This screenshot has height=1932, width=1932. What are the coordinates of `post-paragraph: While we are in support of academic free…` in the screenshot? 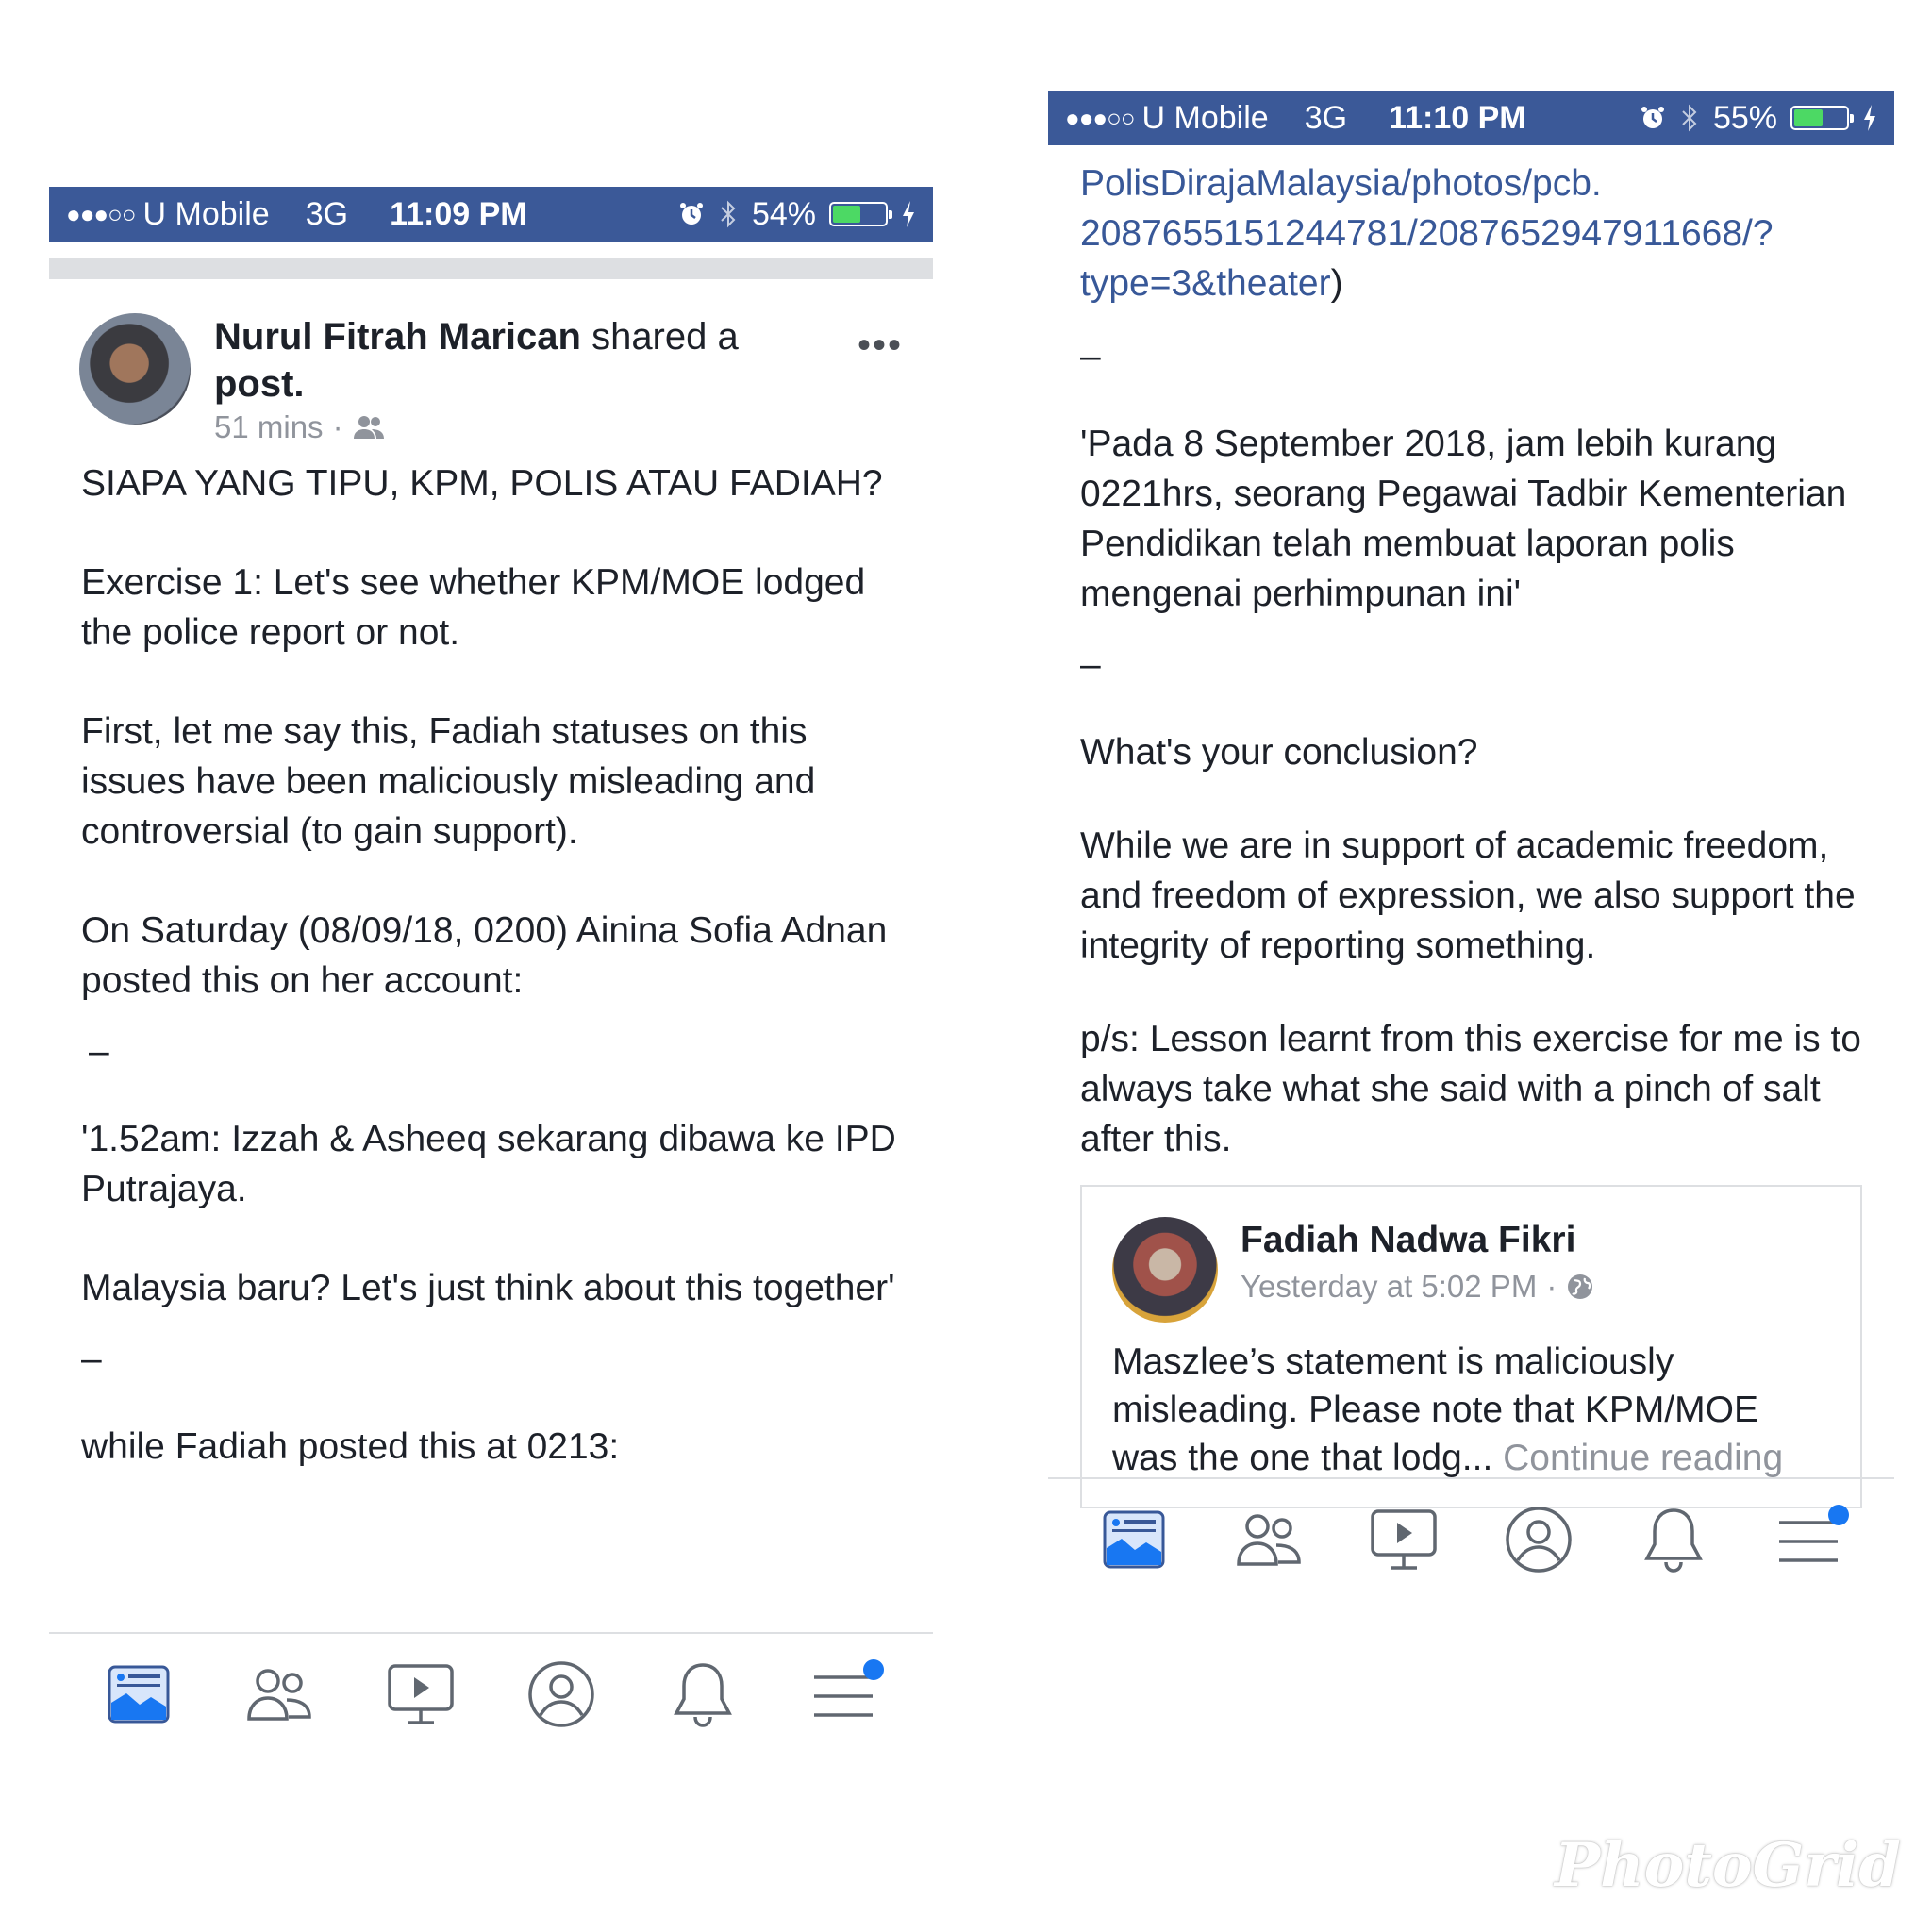 It's located at (1468, 895).